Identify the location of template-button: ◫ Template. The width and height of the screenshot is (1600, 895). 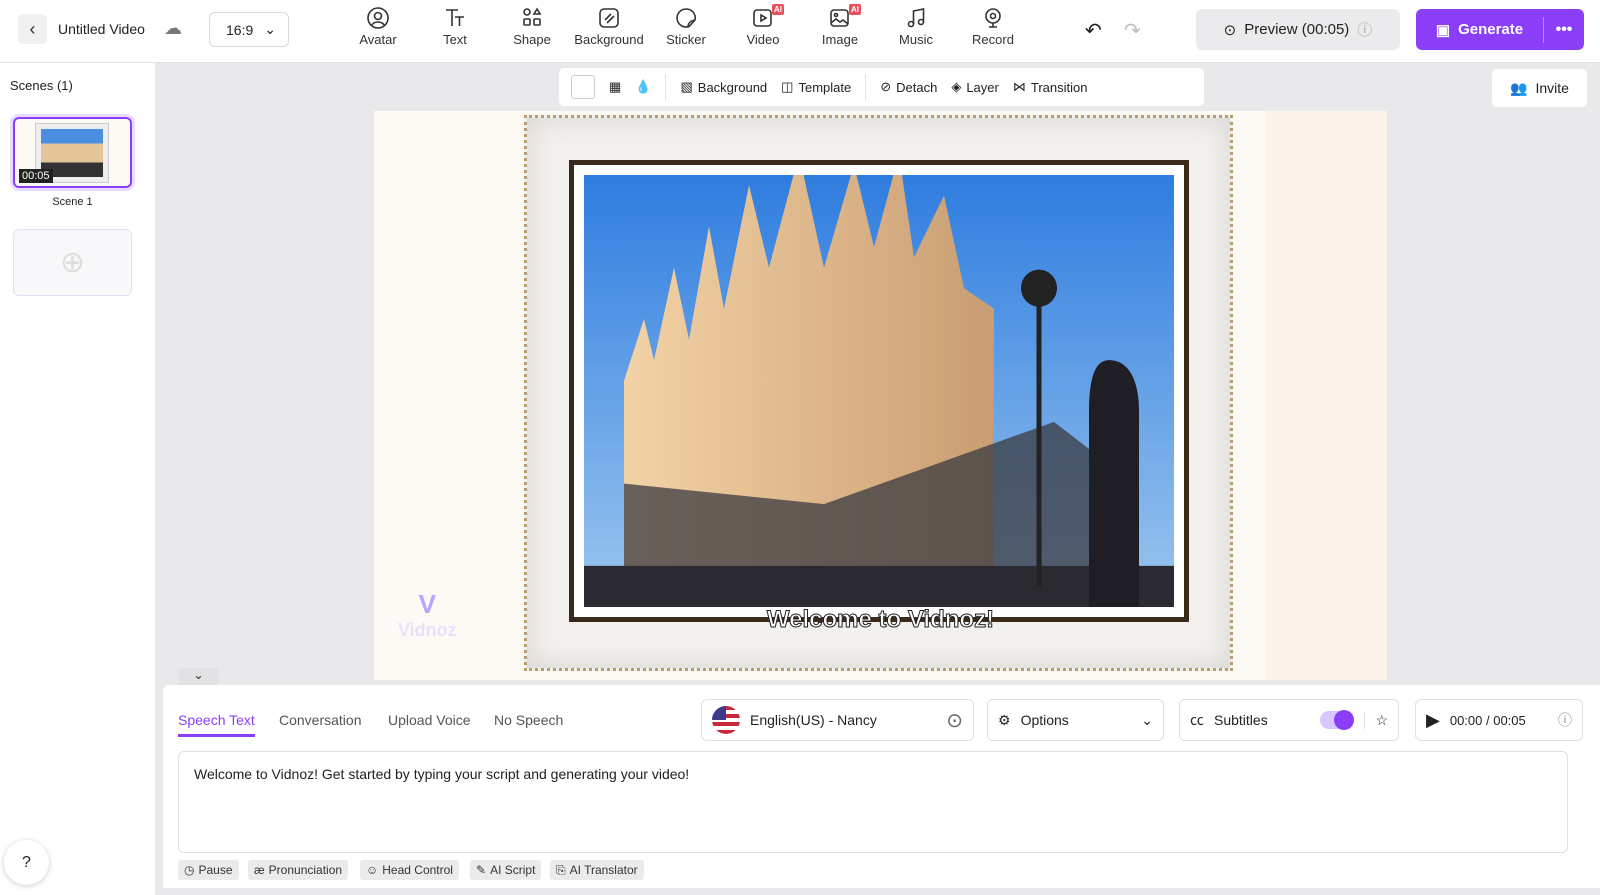
(816, 87).